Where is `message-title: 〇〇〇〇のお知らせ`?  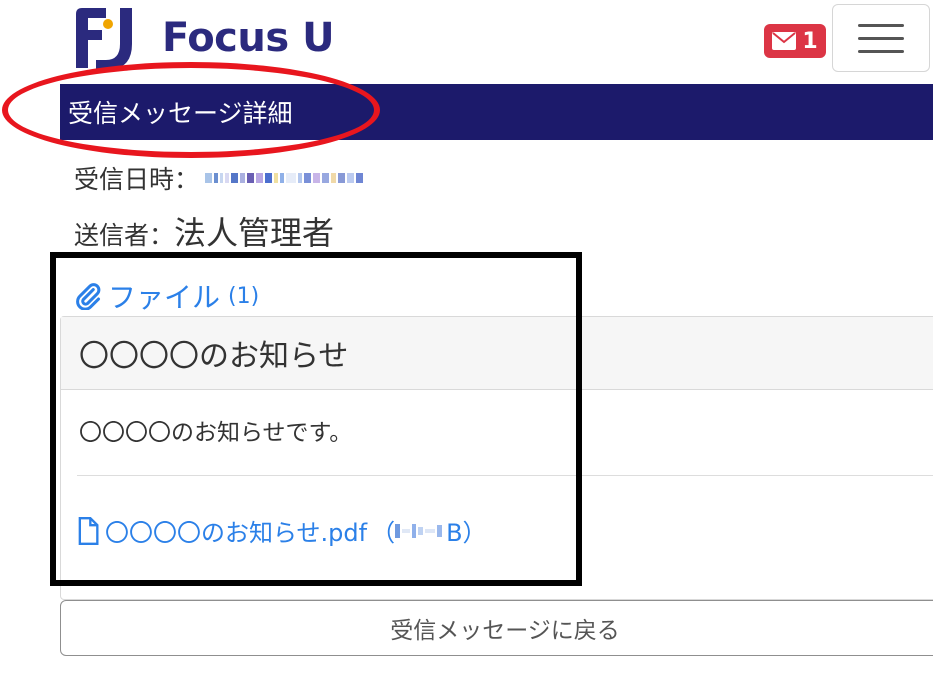
message-title: 〇〇〇〇のお知らせ is located at coordinates (214, 356).